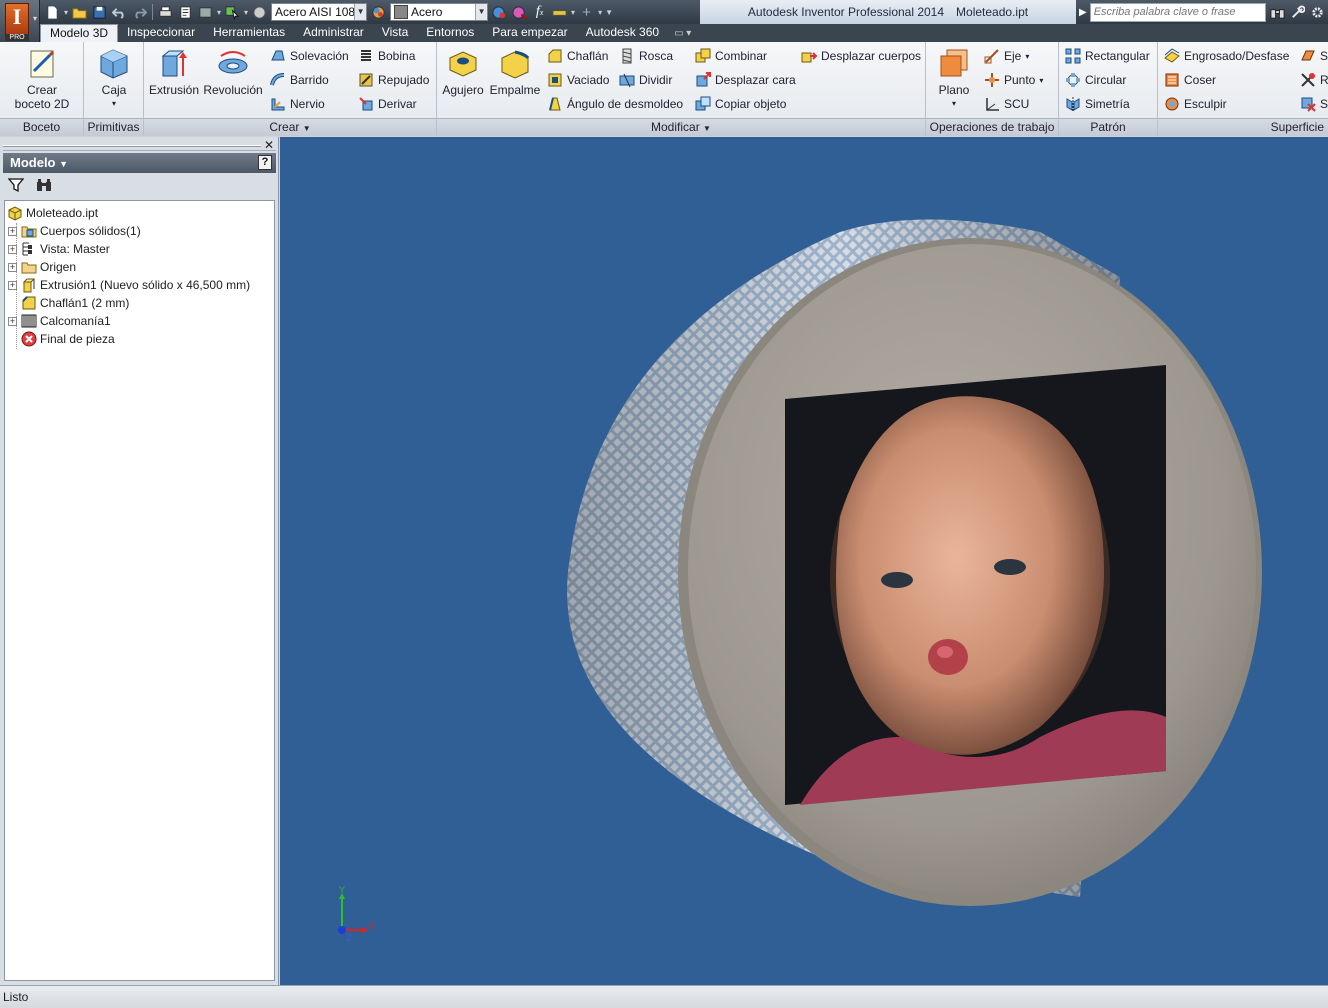 This screenshot has height=1008, width=1328. What do you see at coordinates (519, 12) in the screenshot?
I see `clear-appearance-icon` at bounding box center [519, 12].